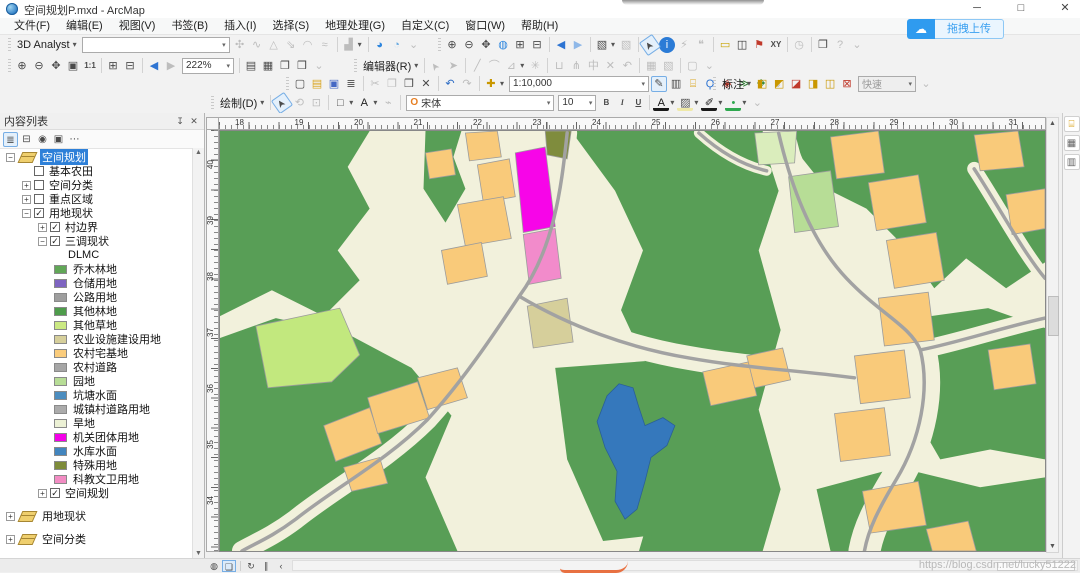  I want to click on zoom-in-icon: ⊕, so click(452, 45).